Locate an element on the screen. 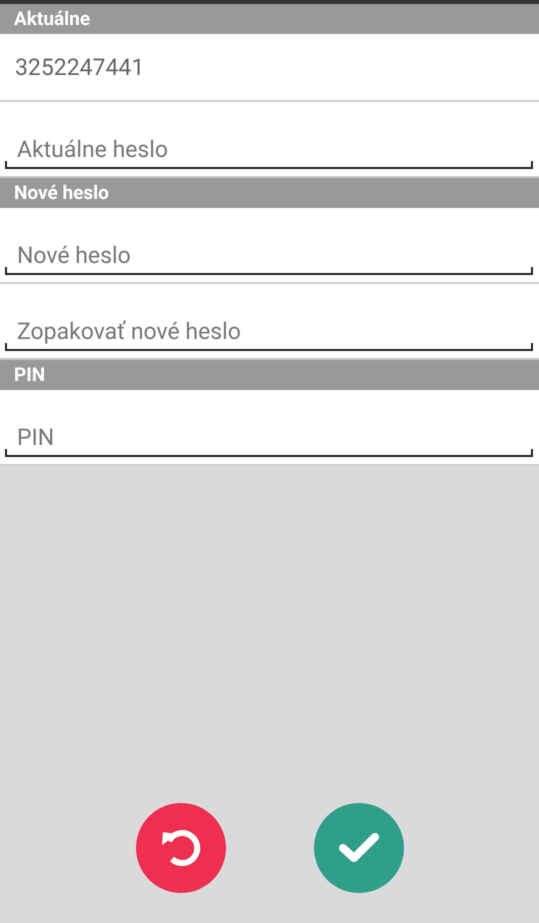 This screenshot has height=923, width=539. input-row: PIN is located at coordinates (269, 427).